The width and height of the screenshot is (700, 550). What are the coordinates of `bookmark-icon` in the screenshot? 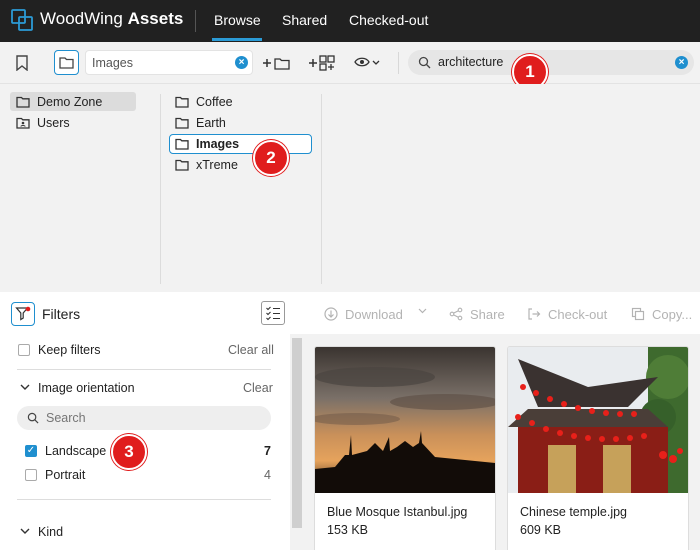 It's located at (22, 63).